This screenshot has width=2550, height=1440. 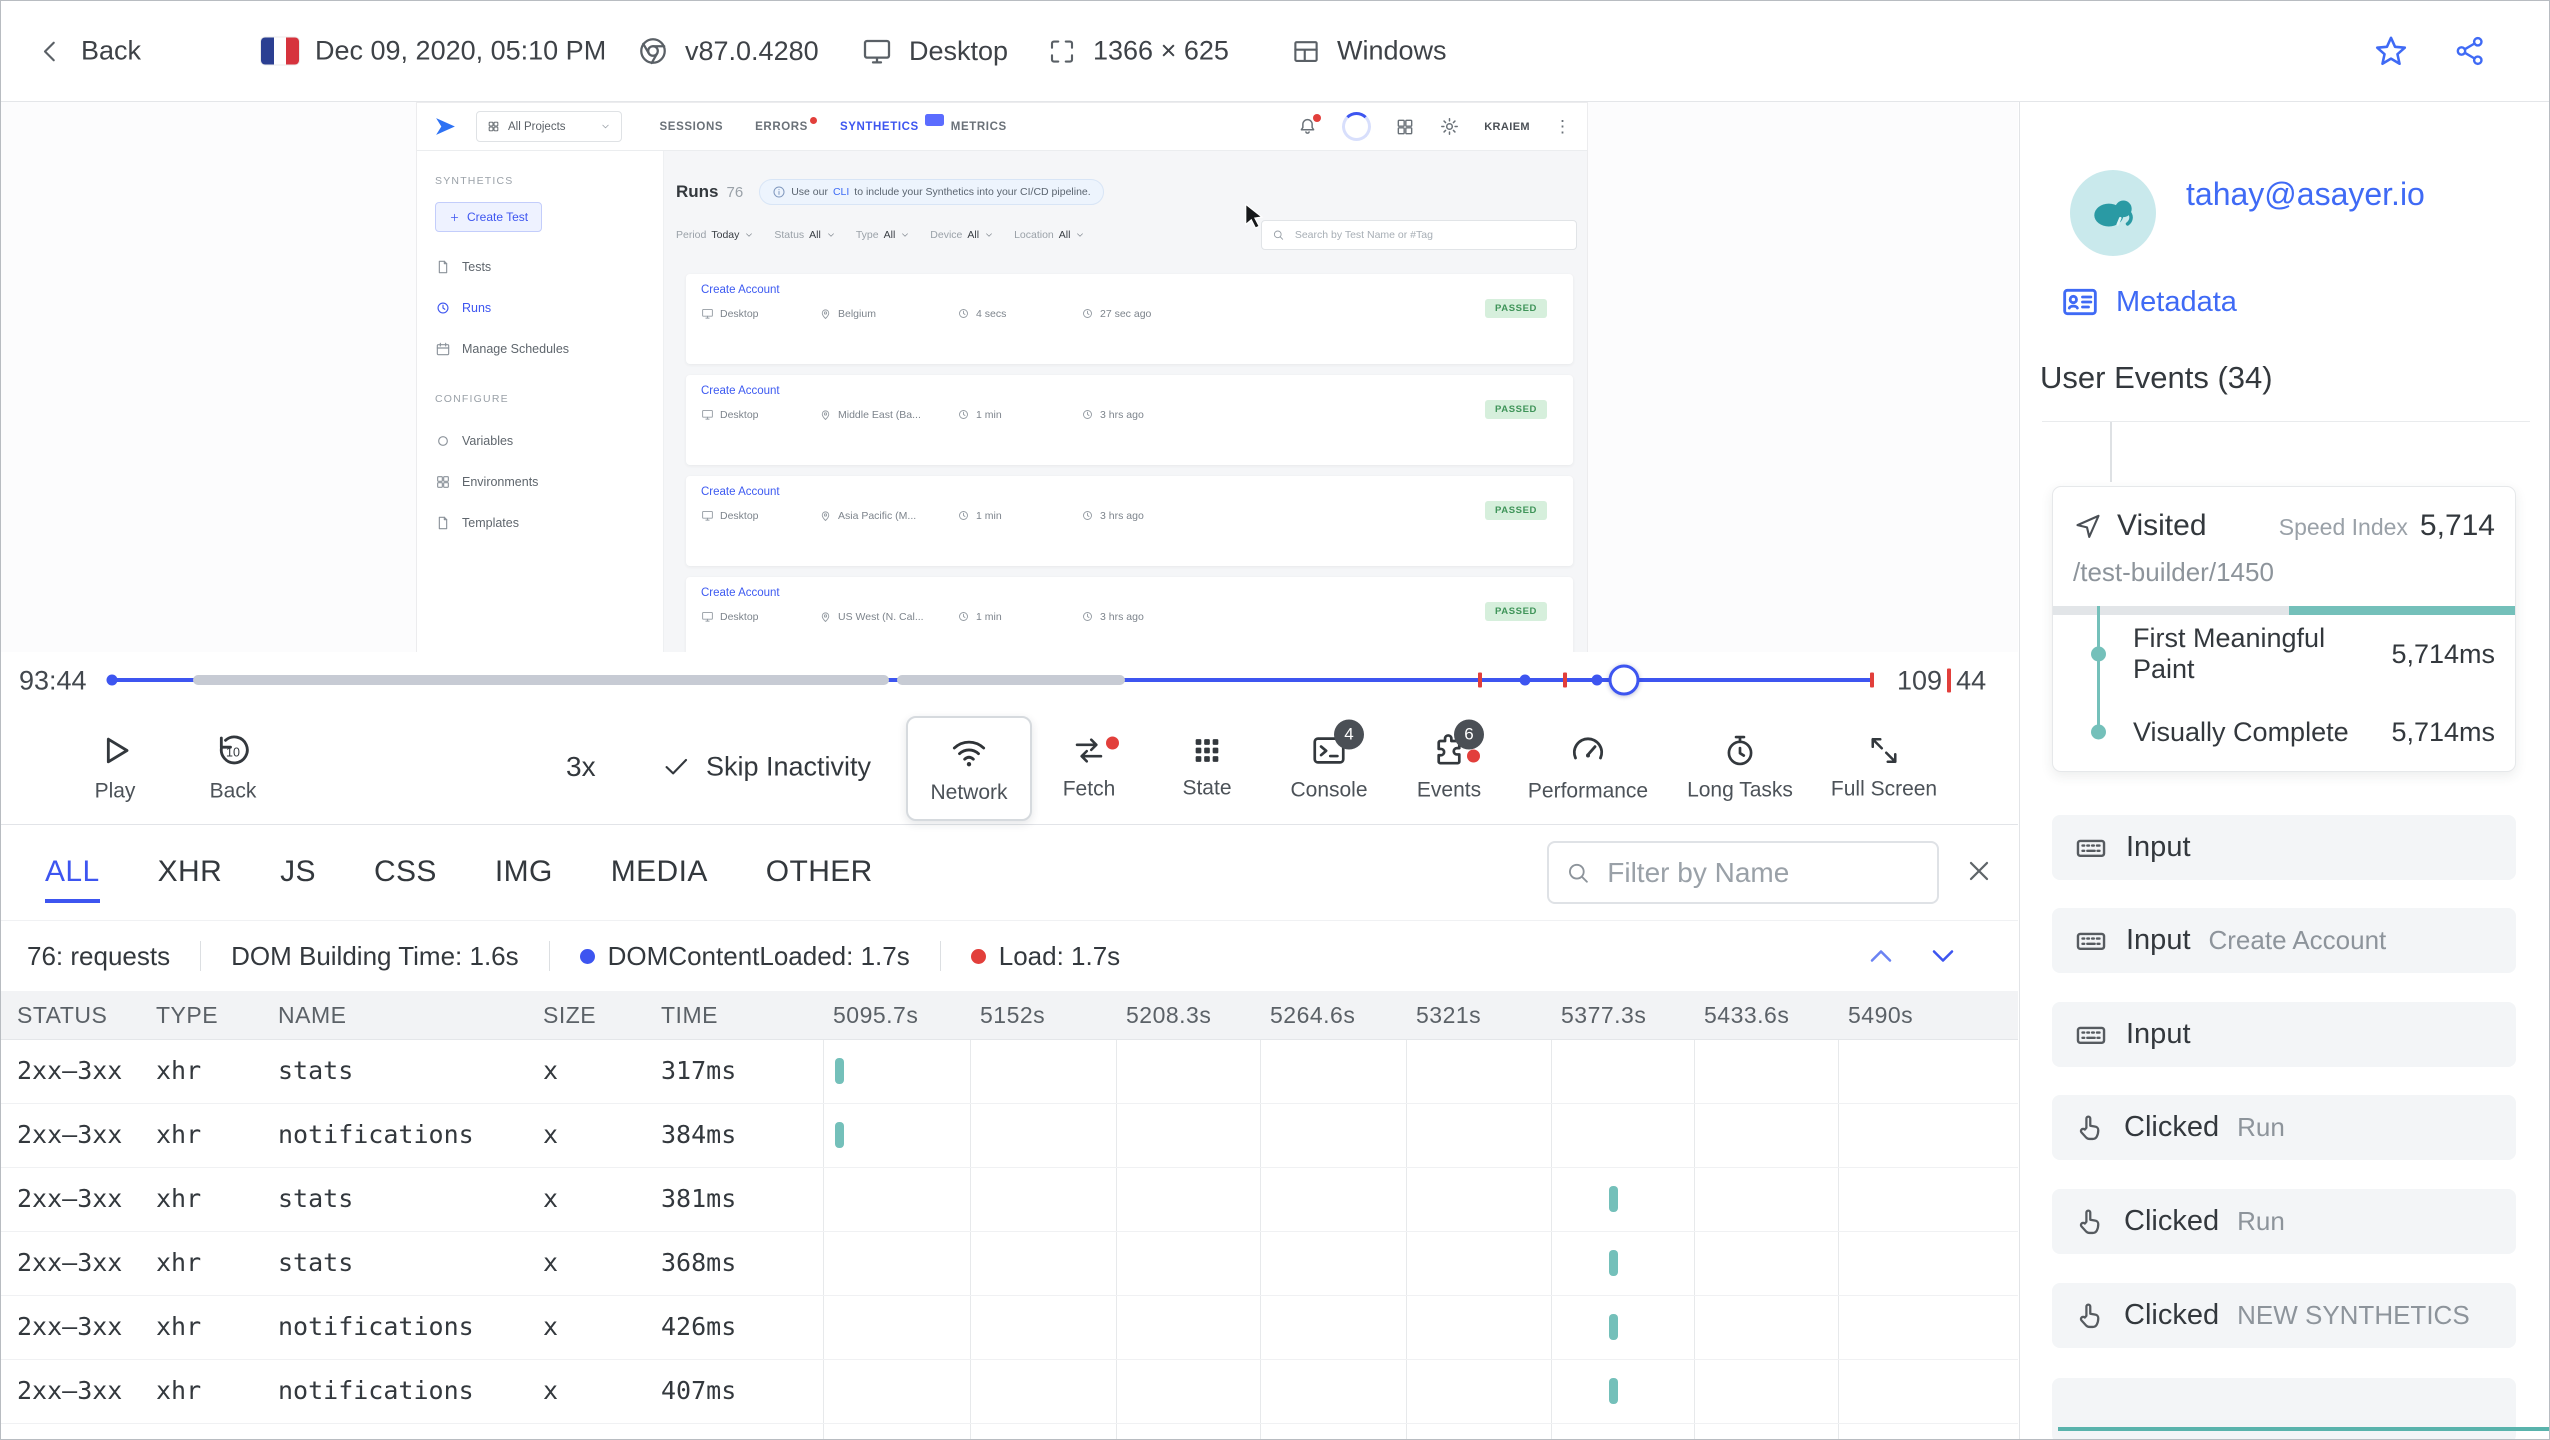 What do you see at coordinates (1588, 750) in the screenshot?
I see `gauge-icon` at bounding box center [1588, 750].